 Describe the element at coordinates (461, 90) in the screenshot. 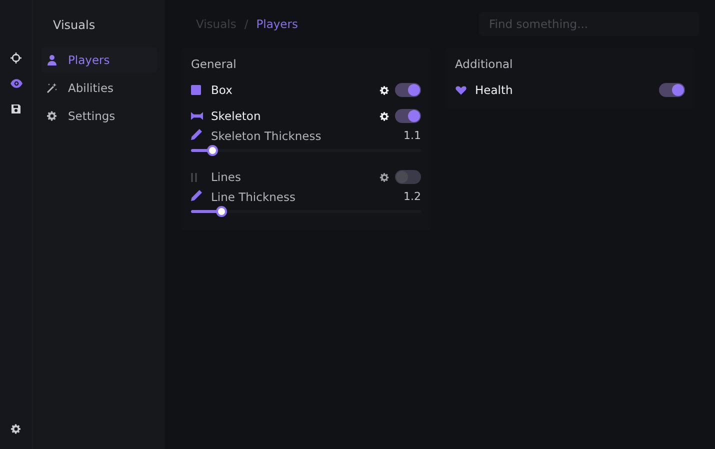

I see `heart-icon` at that location.